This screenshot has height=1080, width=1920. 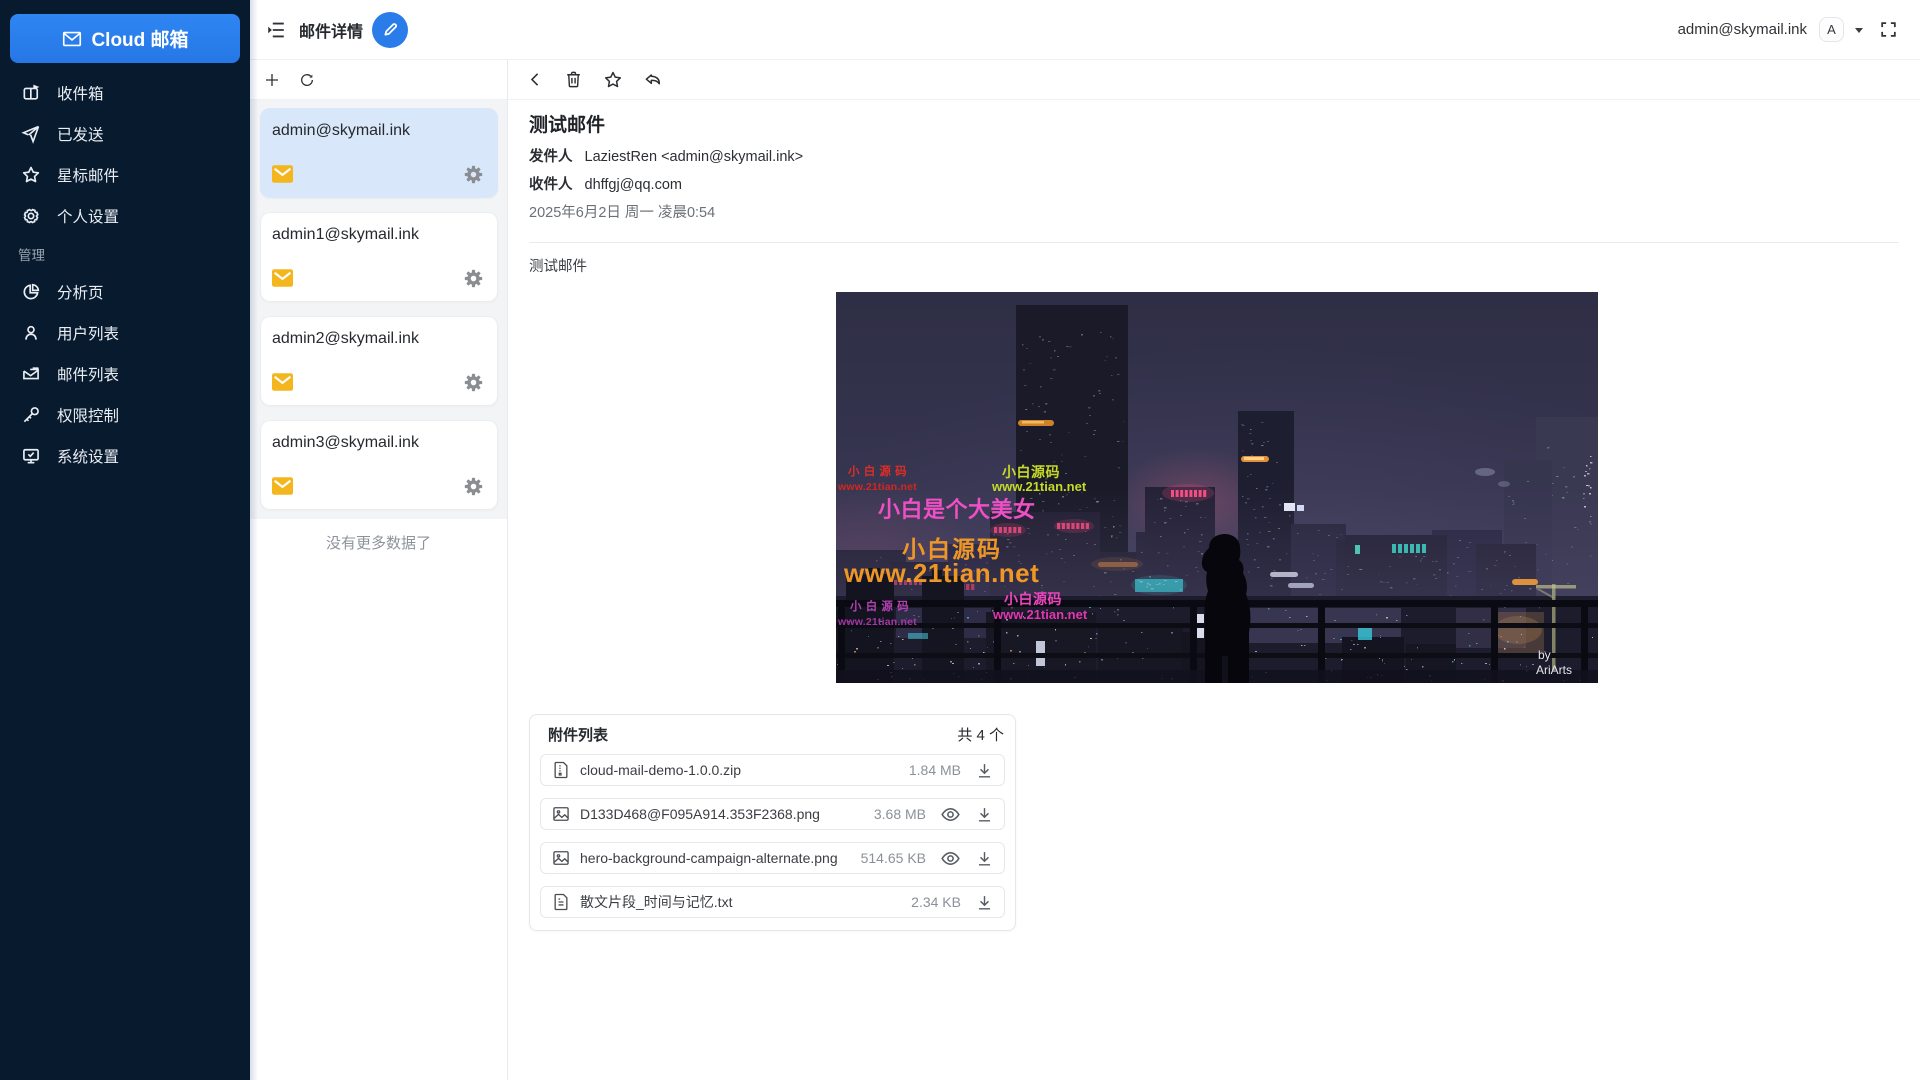 I want to click on svg-text: by, so click(x=1544, y=655).